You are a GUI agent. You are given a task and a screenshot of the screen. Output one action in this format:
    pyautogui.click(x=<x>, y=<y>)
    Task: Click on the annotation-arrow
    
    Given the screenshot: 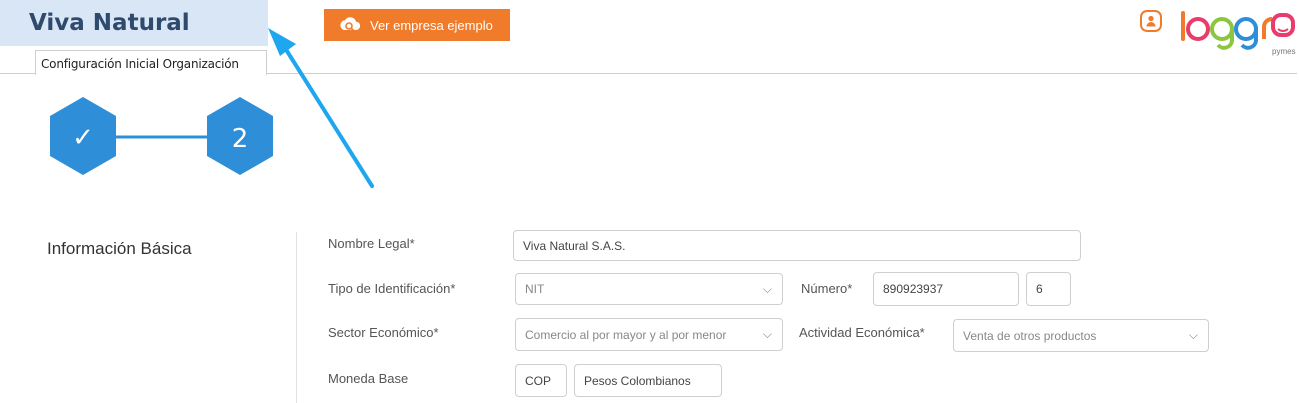 What is the action you would take?
    pyautogui.click(x=321, y=108)
    